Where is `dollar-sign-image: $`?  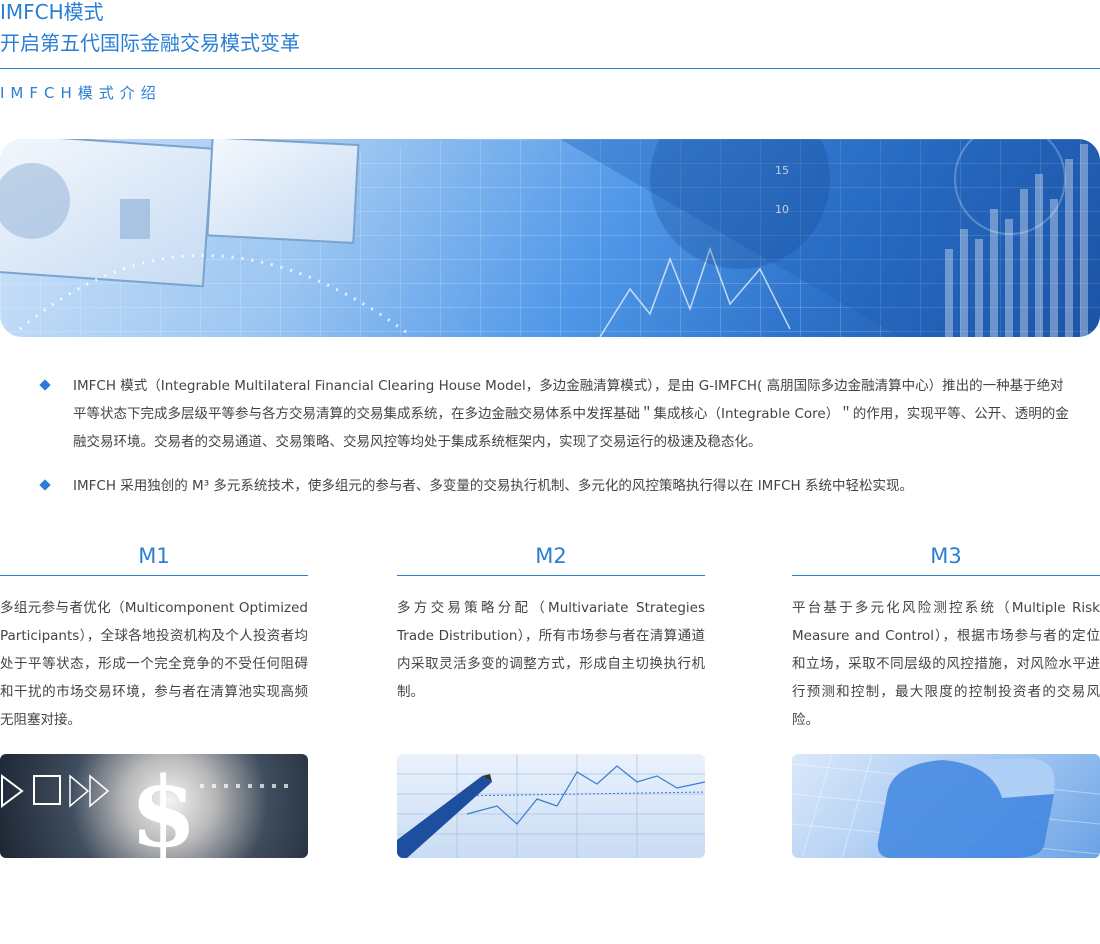
dollar-sign-image: $ is located at coordinates (154, 806).